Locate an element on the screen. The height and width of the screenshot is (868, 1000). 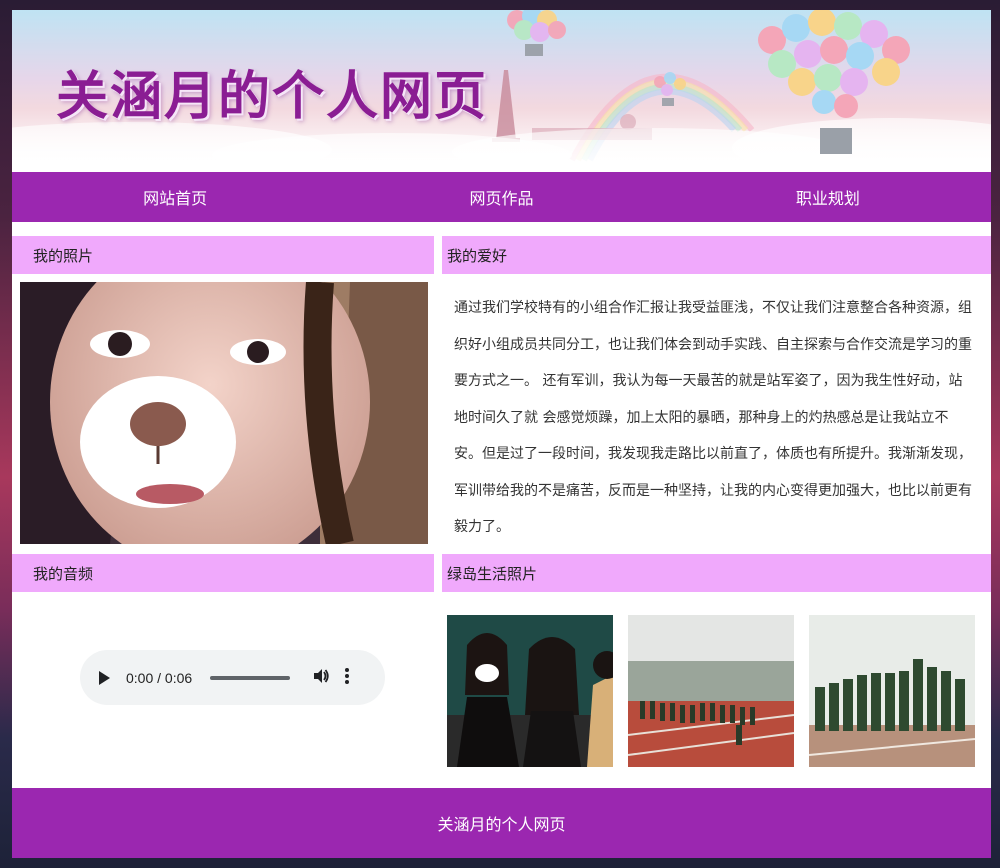
gallery-photo-2-illustration is located at coordinates (711, 691).